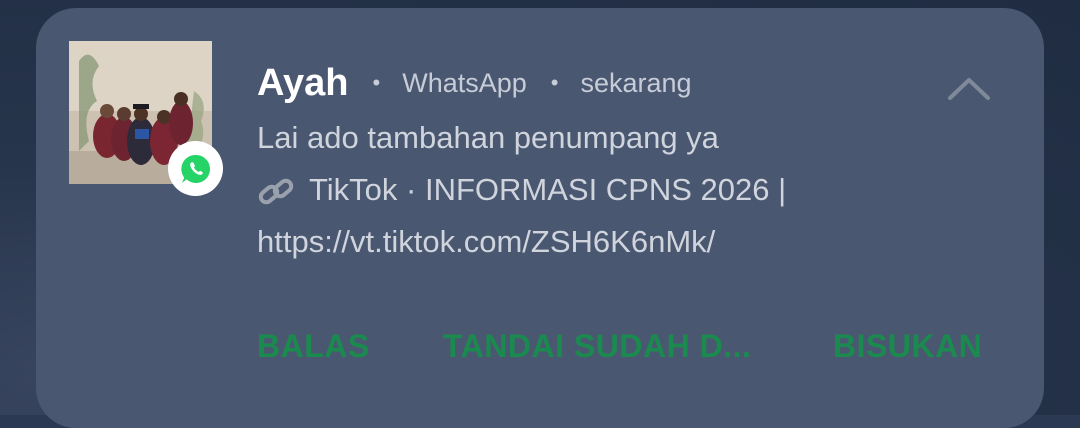 The width and height of the screenshot is (1080, 428). I want to click on chevron-up-icon, so click(969, 88).